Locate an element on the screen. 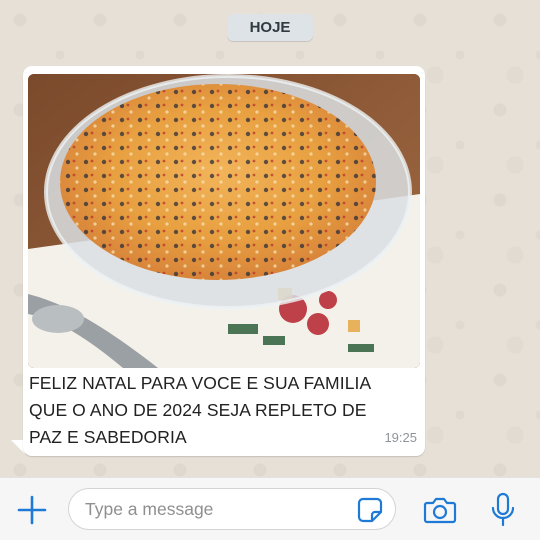 This screenshot has width=540, height=540. attach-button is located at coordinates (32, 510).